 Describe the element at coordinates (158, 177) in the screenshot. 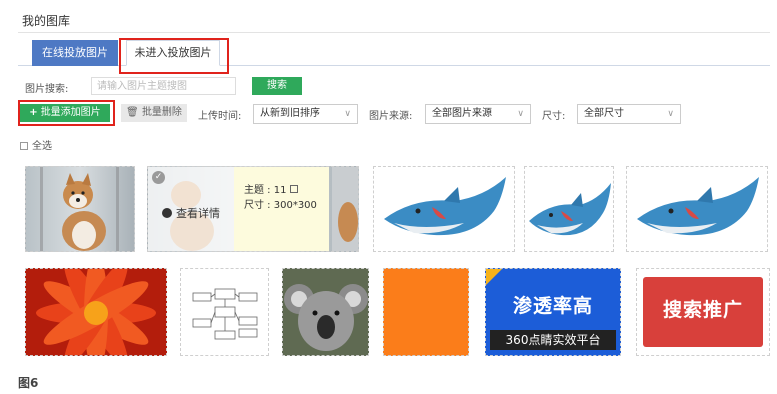

I see `check-icon: ✓` at that location.